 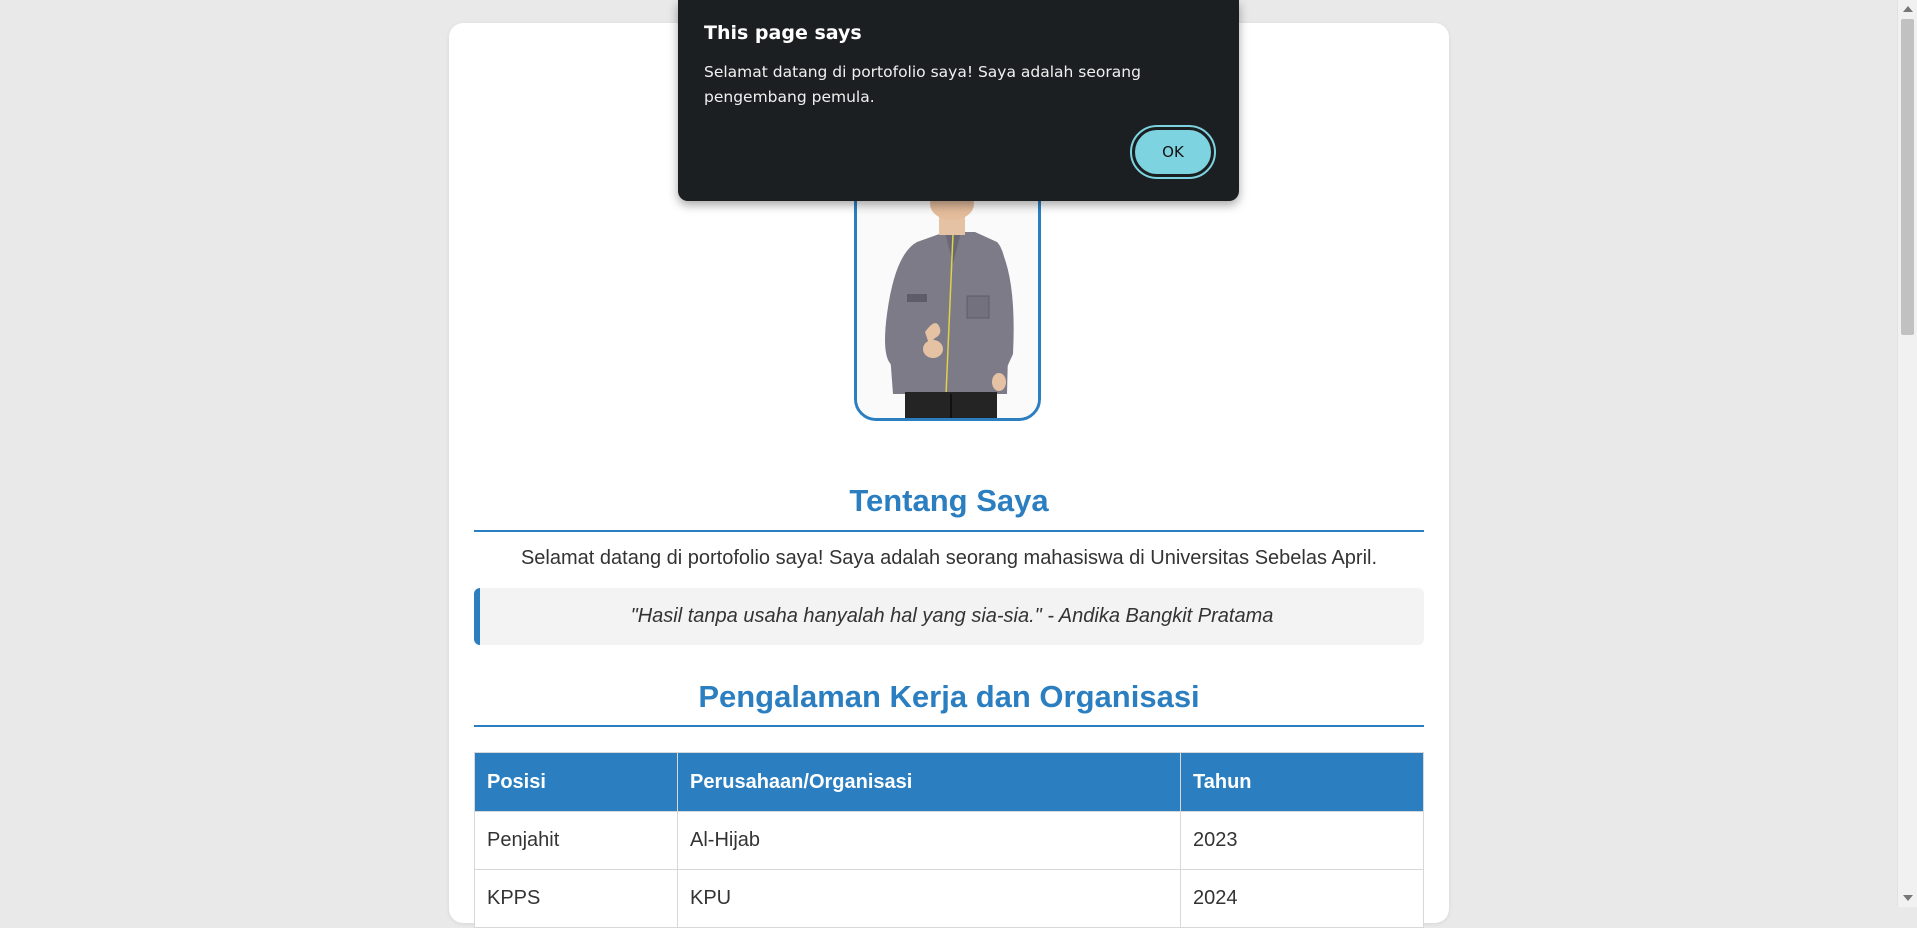 I want to click on experience-title: Pengalaman Kerja dan Organisasi, so click(x=949, y=696).